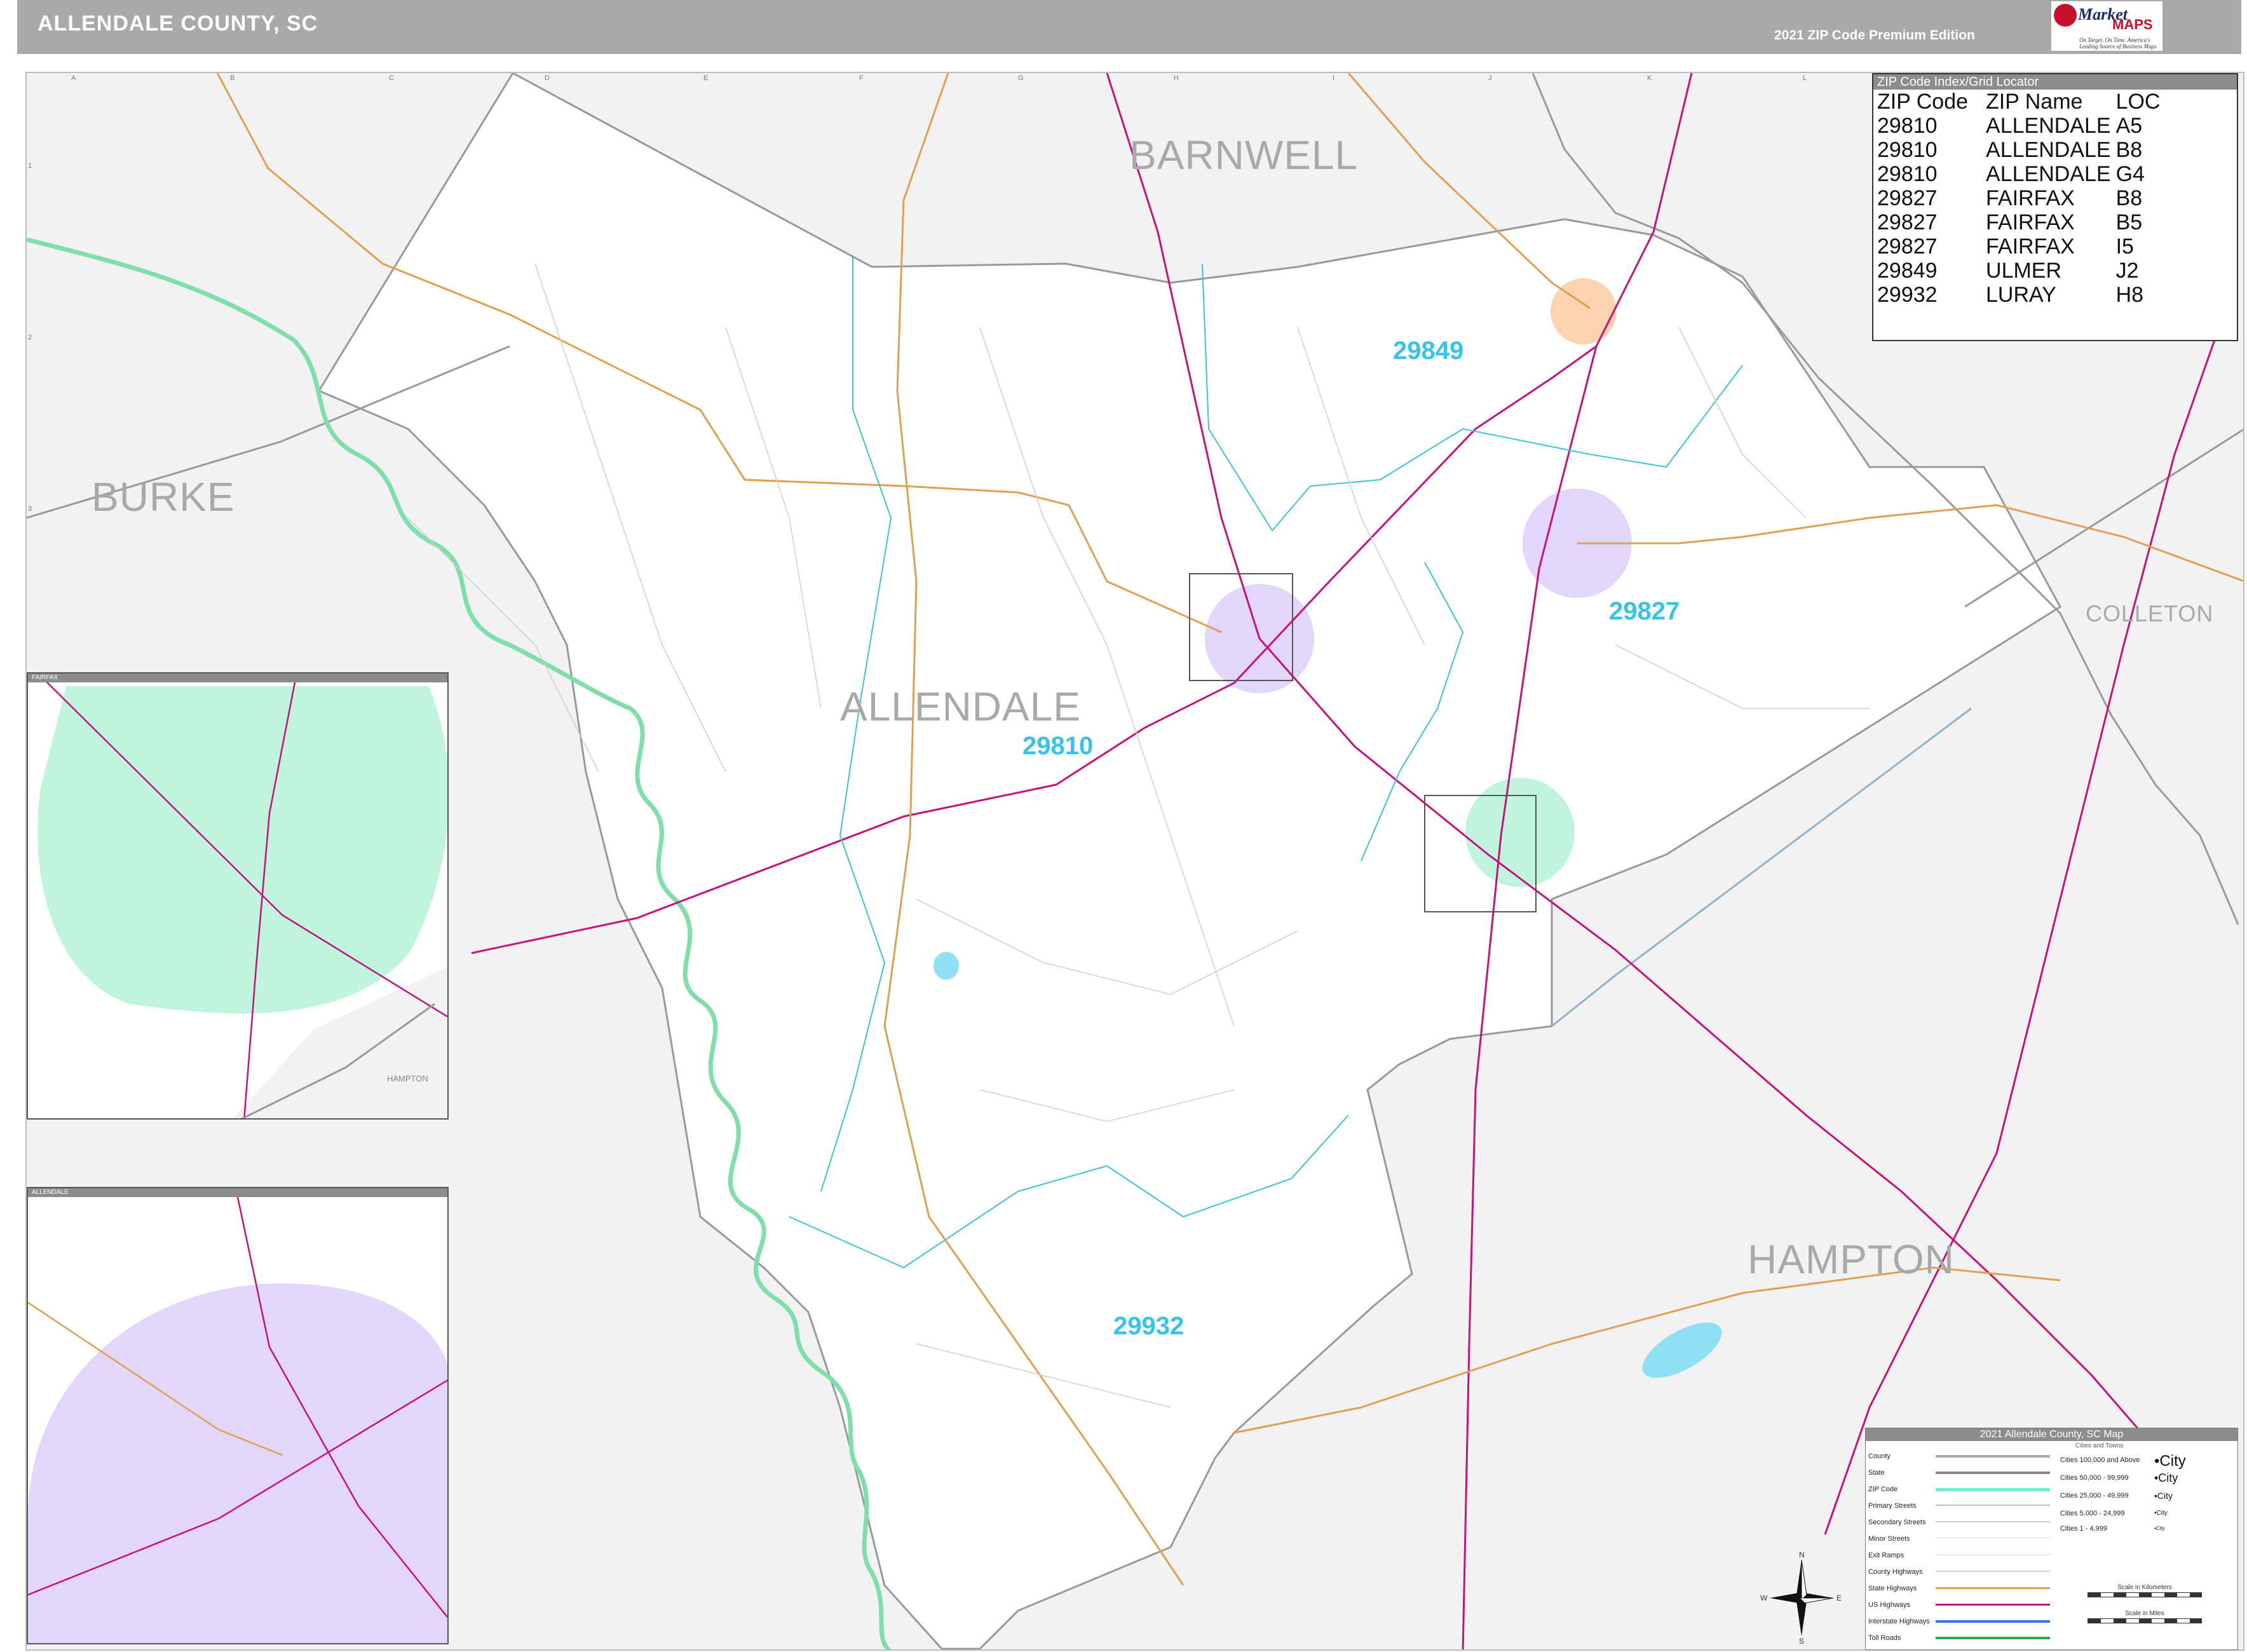 This screenshot has height=1652, width=2247. What do you see at coordinates (2129, 198) in the screenshot?
I see `zip-loc-cell: B8` at bounding box center [2129, 198].